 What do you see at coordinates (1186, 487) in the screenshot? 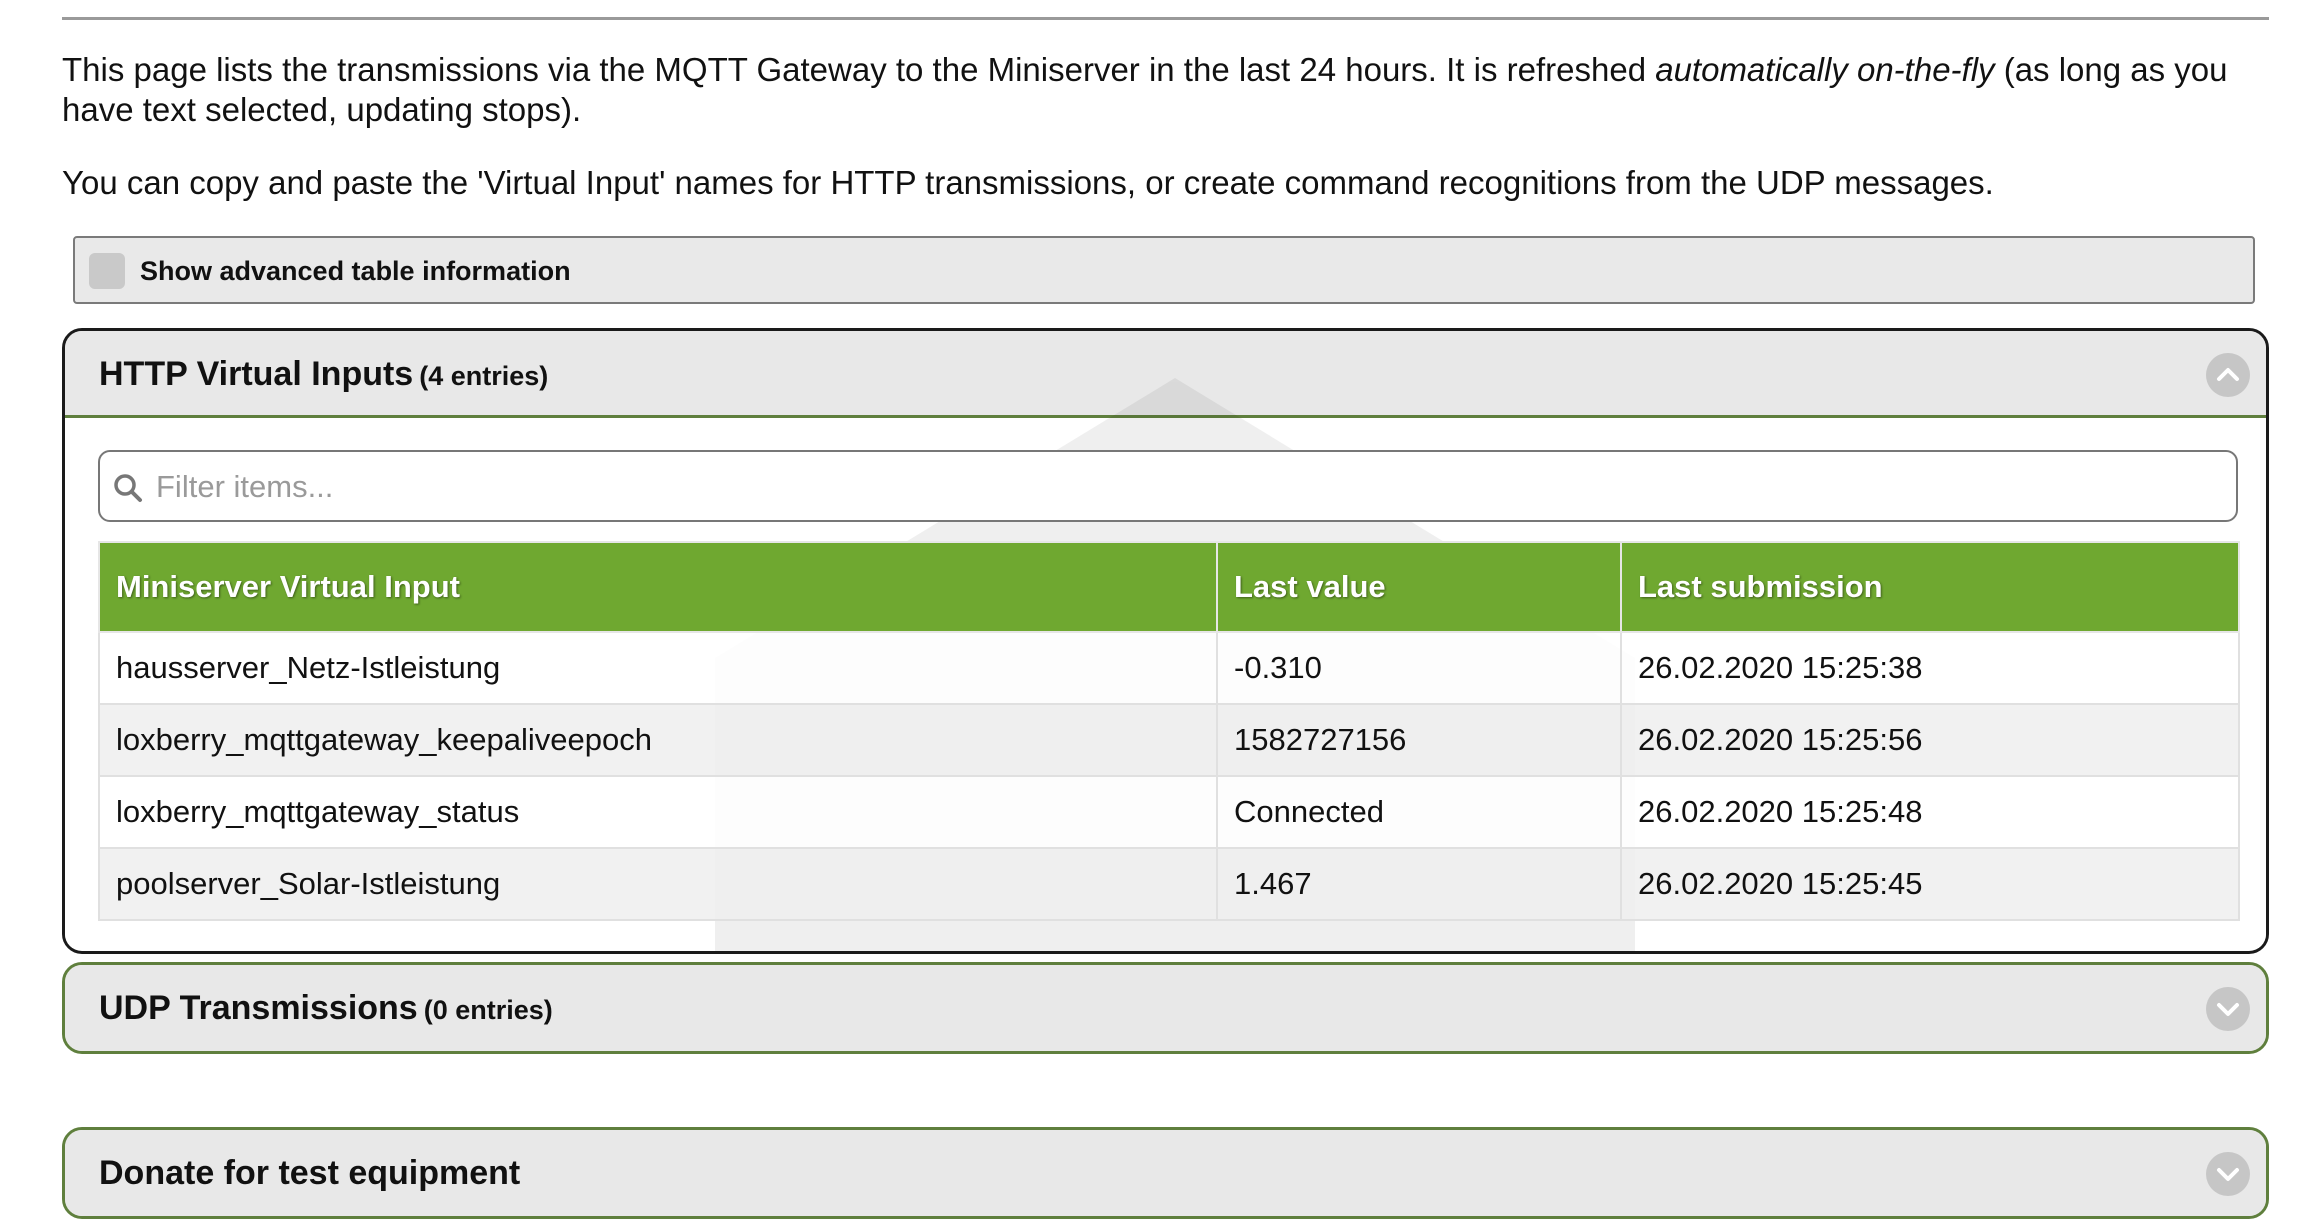
I see `filter-input` at bounding box center [1186, 487].